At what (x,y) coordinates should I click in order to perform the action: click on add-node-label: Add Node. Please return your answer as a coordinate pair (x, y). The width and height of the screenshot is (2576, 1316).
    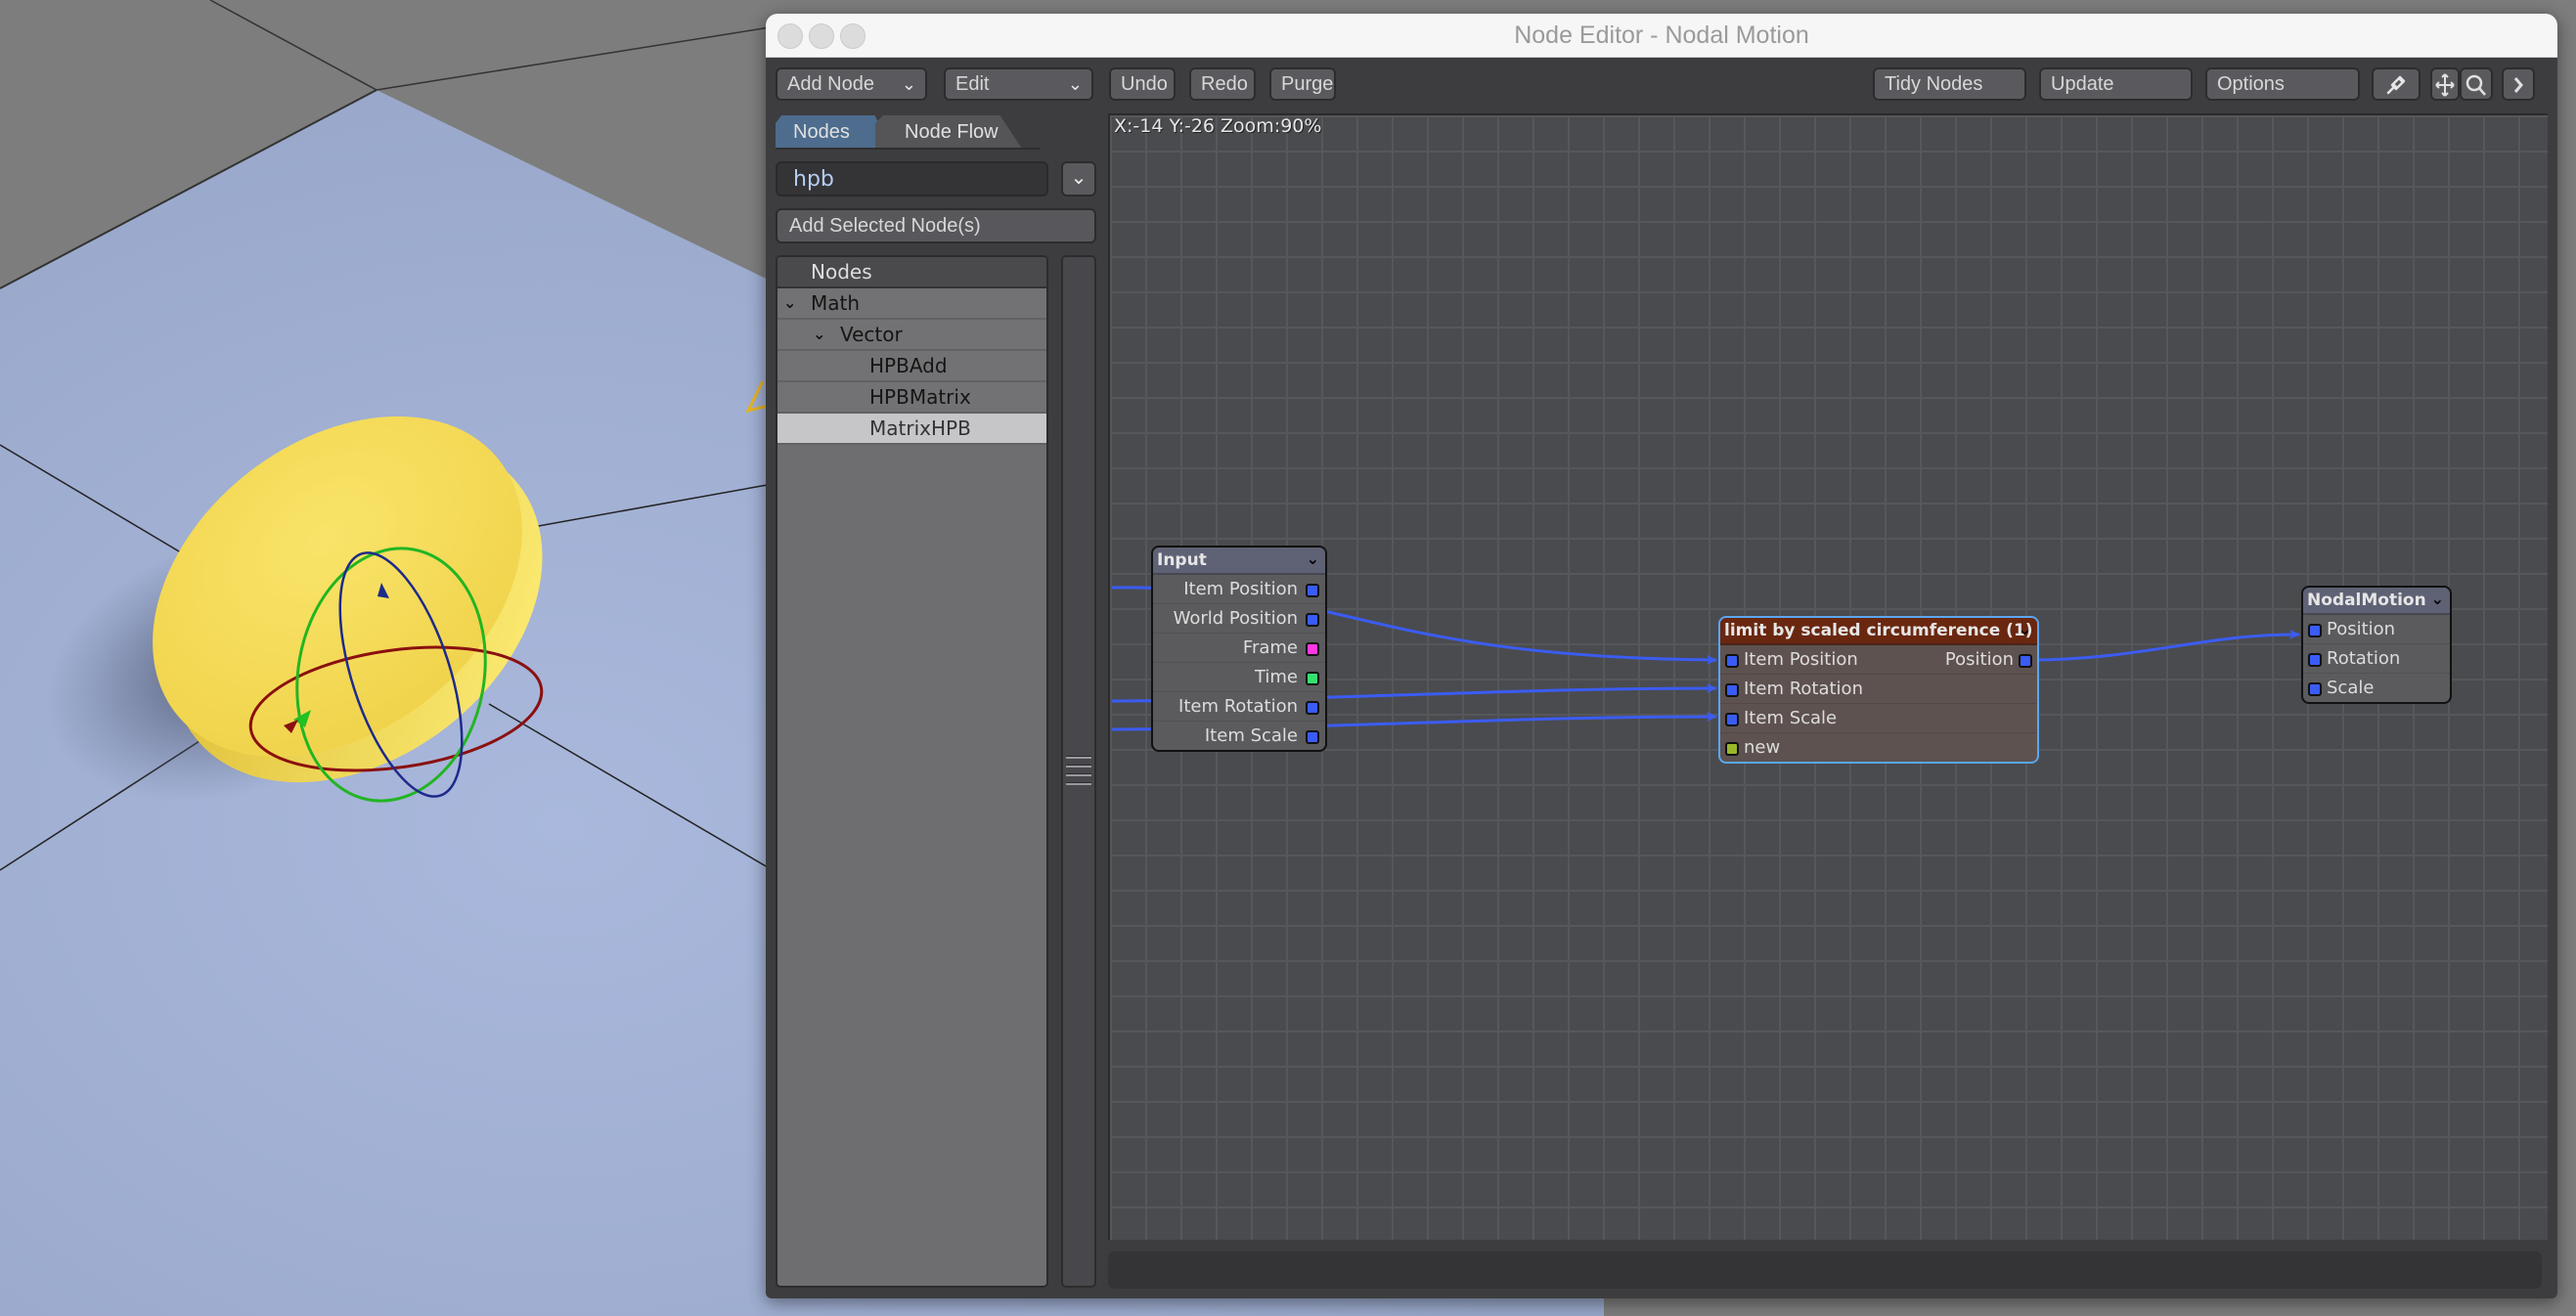
    Looking at the image, I should click on (831, 84).